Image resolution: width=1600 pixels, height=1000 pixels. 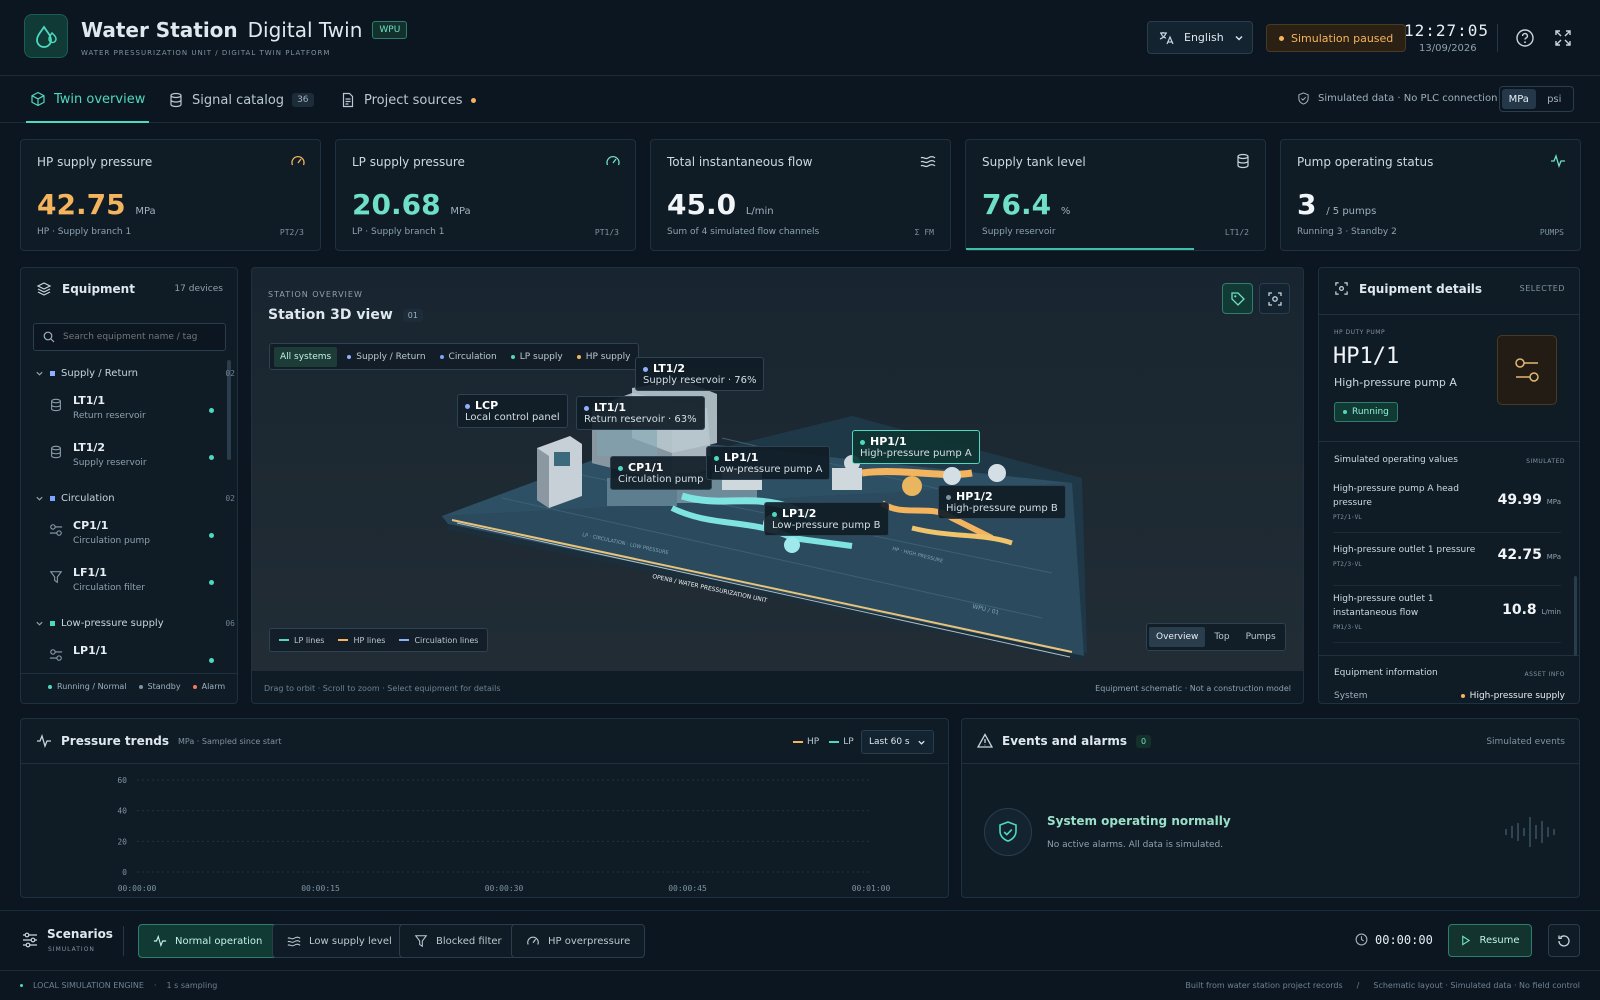 I want to click on legend-hp-lines: HP lines, so click(x=361, y=640).